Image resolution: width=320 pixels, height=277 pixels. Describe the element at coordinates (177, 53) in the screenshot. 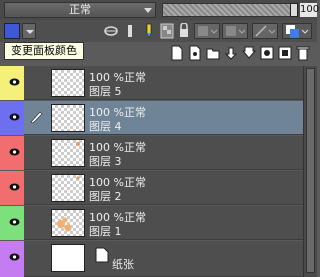

I see `new-raster-layer-icon` at that location.